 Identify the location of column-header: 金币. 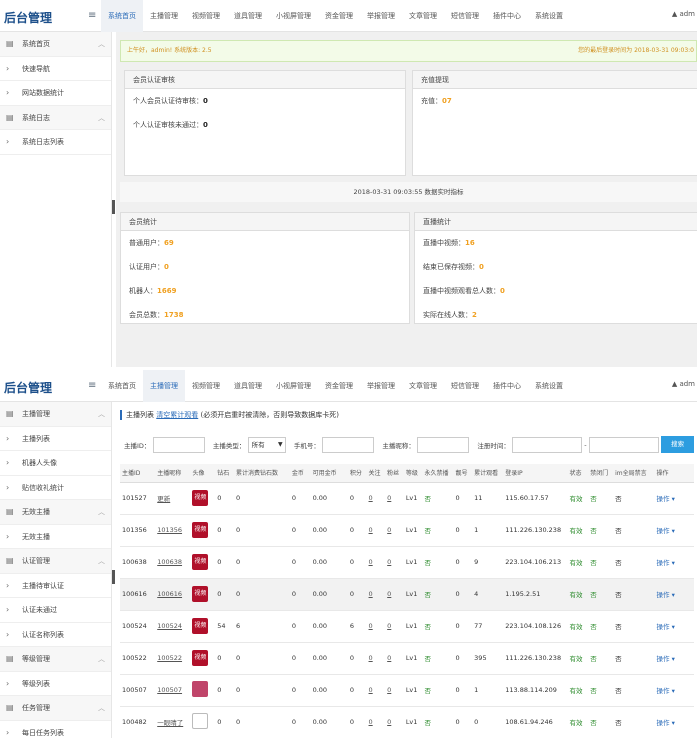
(300, 473).